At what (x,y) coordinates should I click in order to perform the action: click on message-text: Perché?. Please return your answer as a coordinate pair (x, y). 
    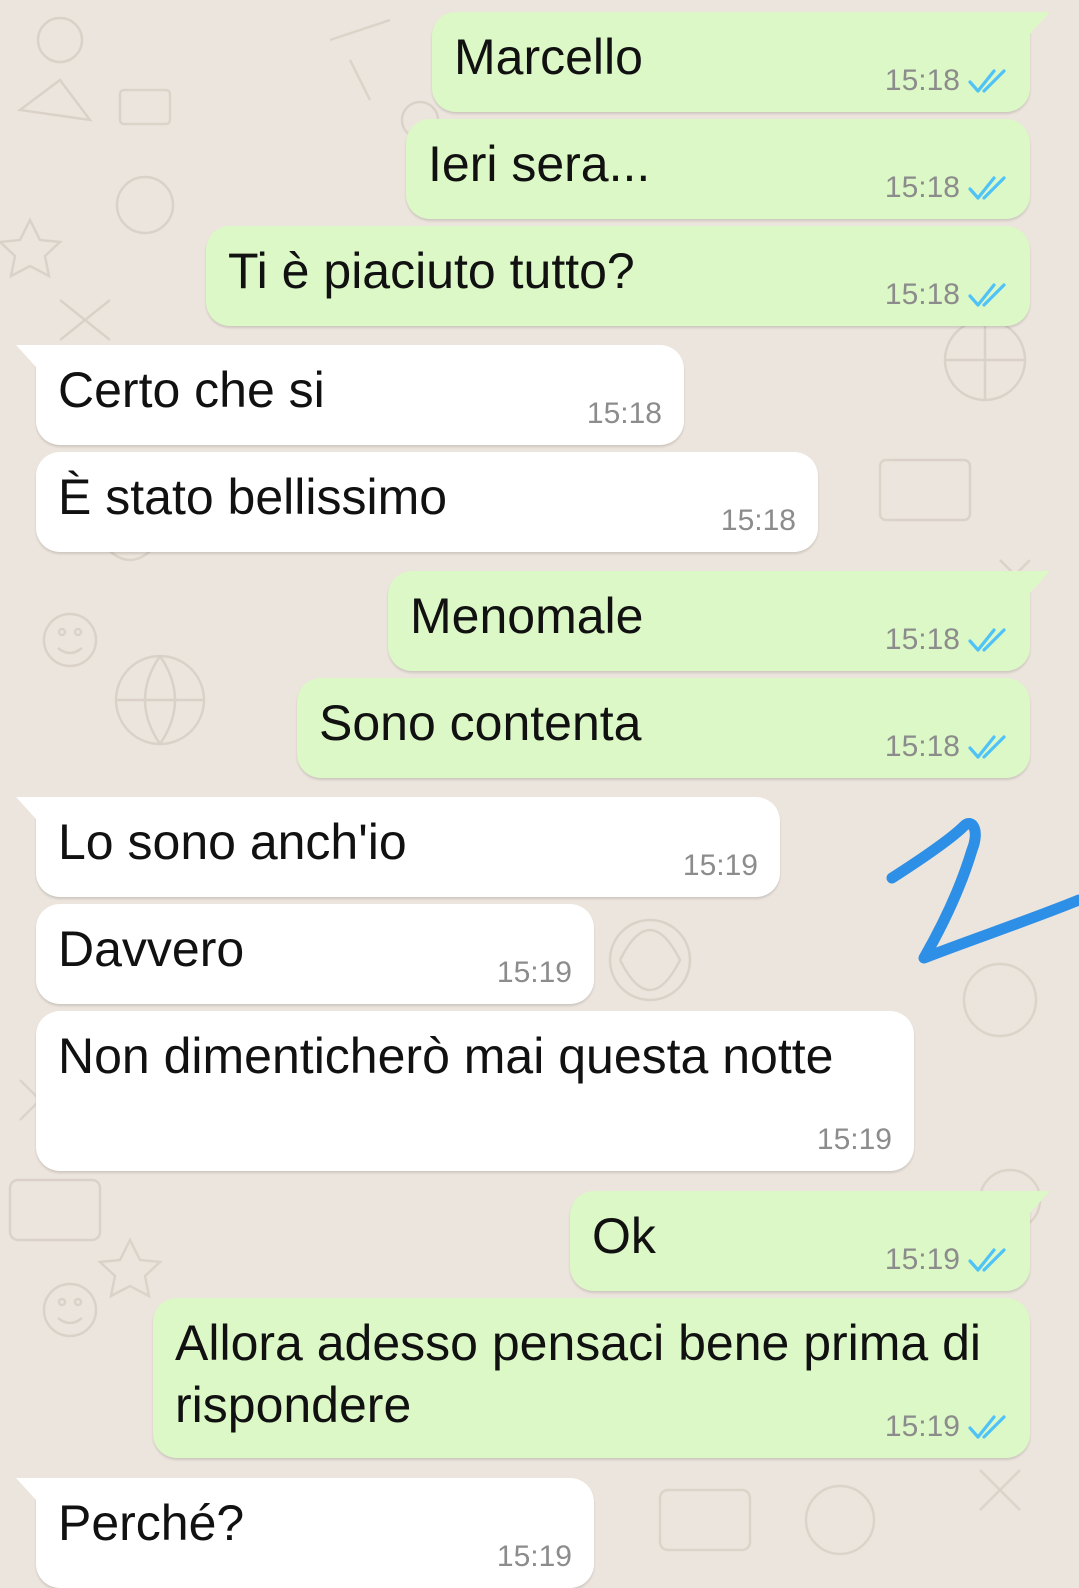
    Looking at the image, I should click on (151, 1523).